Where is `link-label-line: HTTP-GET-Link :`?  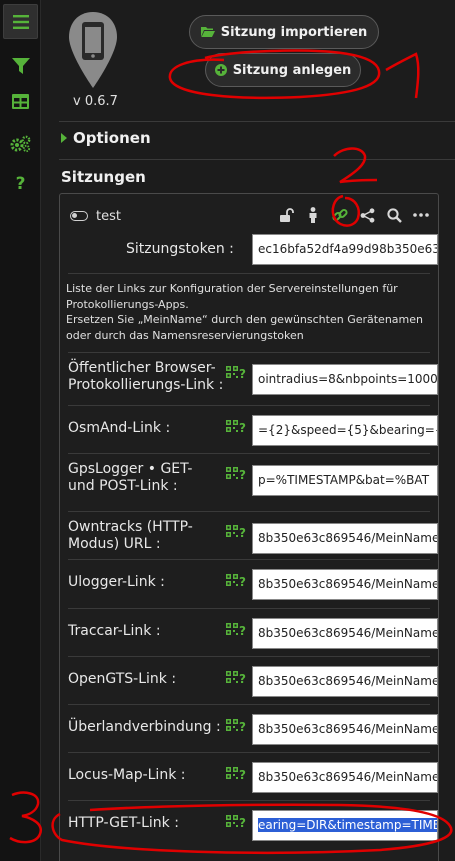
link-label-line: HTTP-GET-Link : is located at coordinates (123, 823).